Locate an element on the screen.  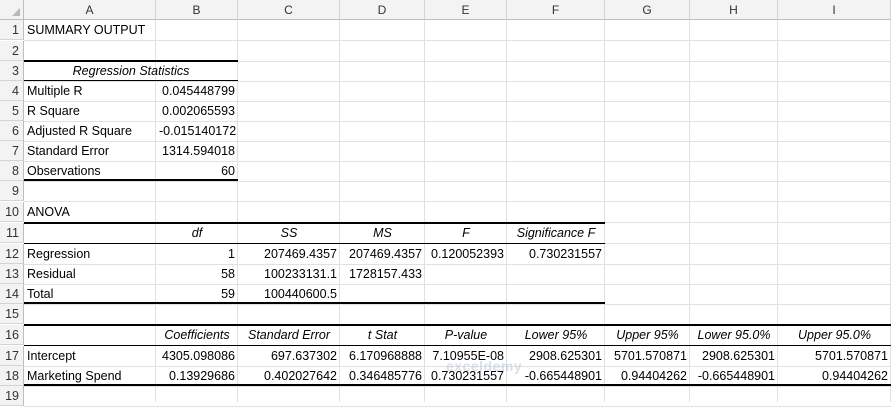
summary-output-title: SUMMARY OUTPUT is located at coordinates (124, 30).